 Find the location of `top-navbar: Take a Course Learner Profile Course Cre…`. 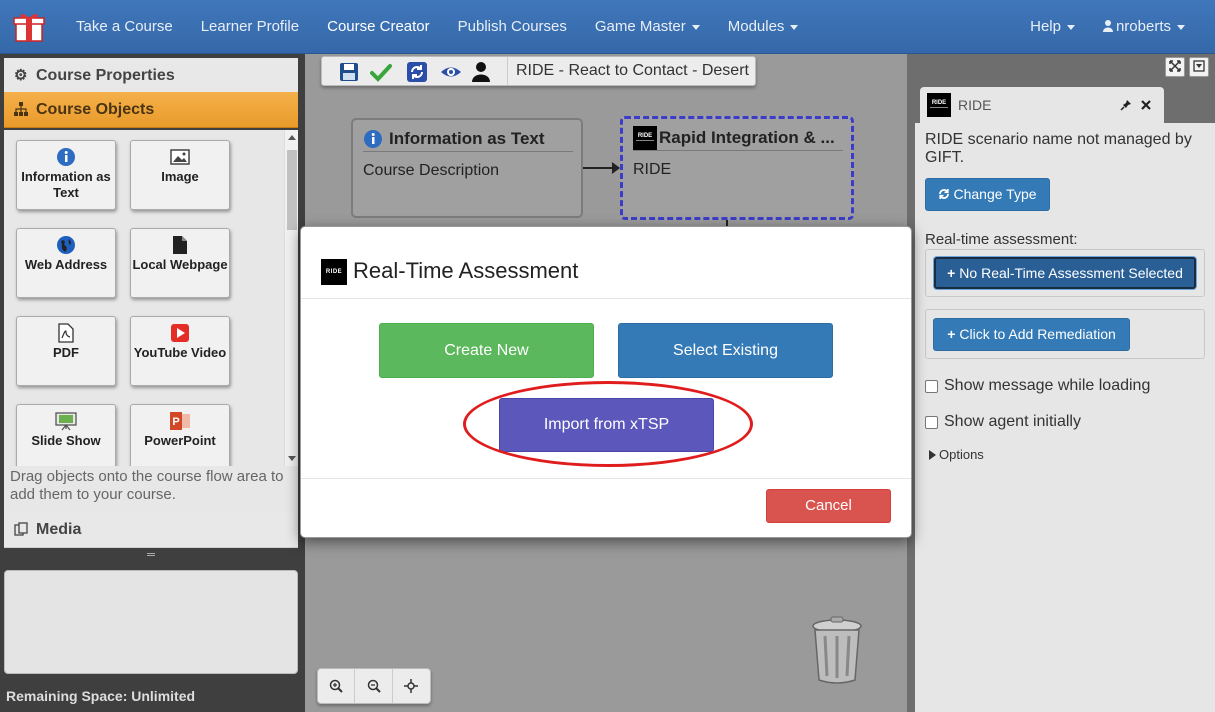

top-navbar: Take a Course Learner Profile Course Cre… is located at coordinates (607, 27).